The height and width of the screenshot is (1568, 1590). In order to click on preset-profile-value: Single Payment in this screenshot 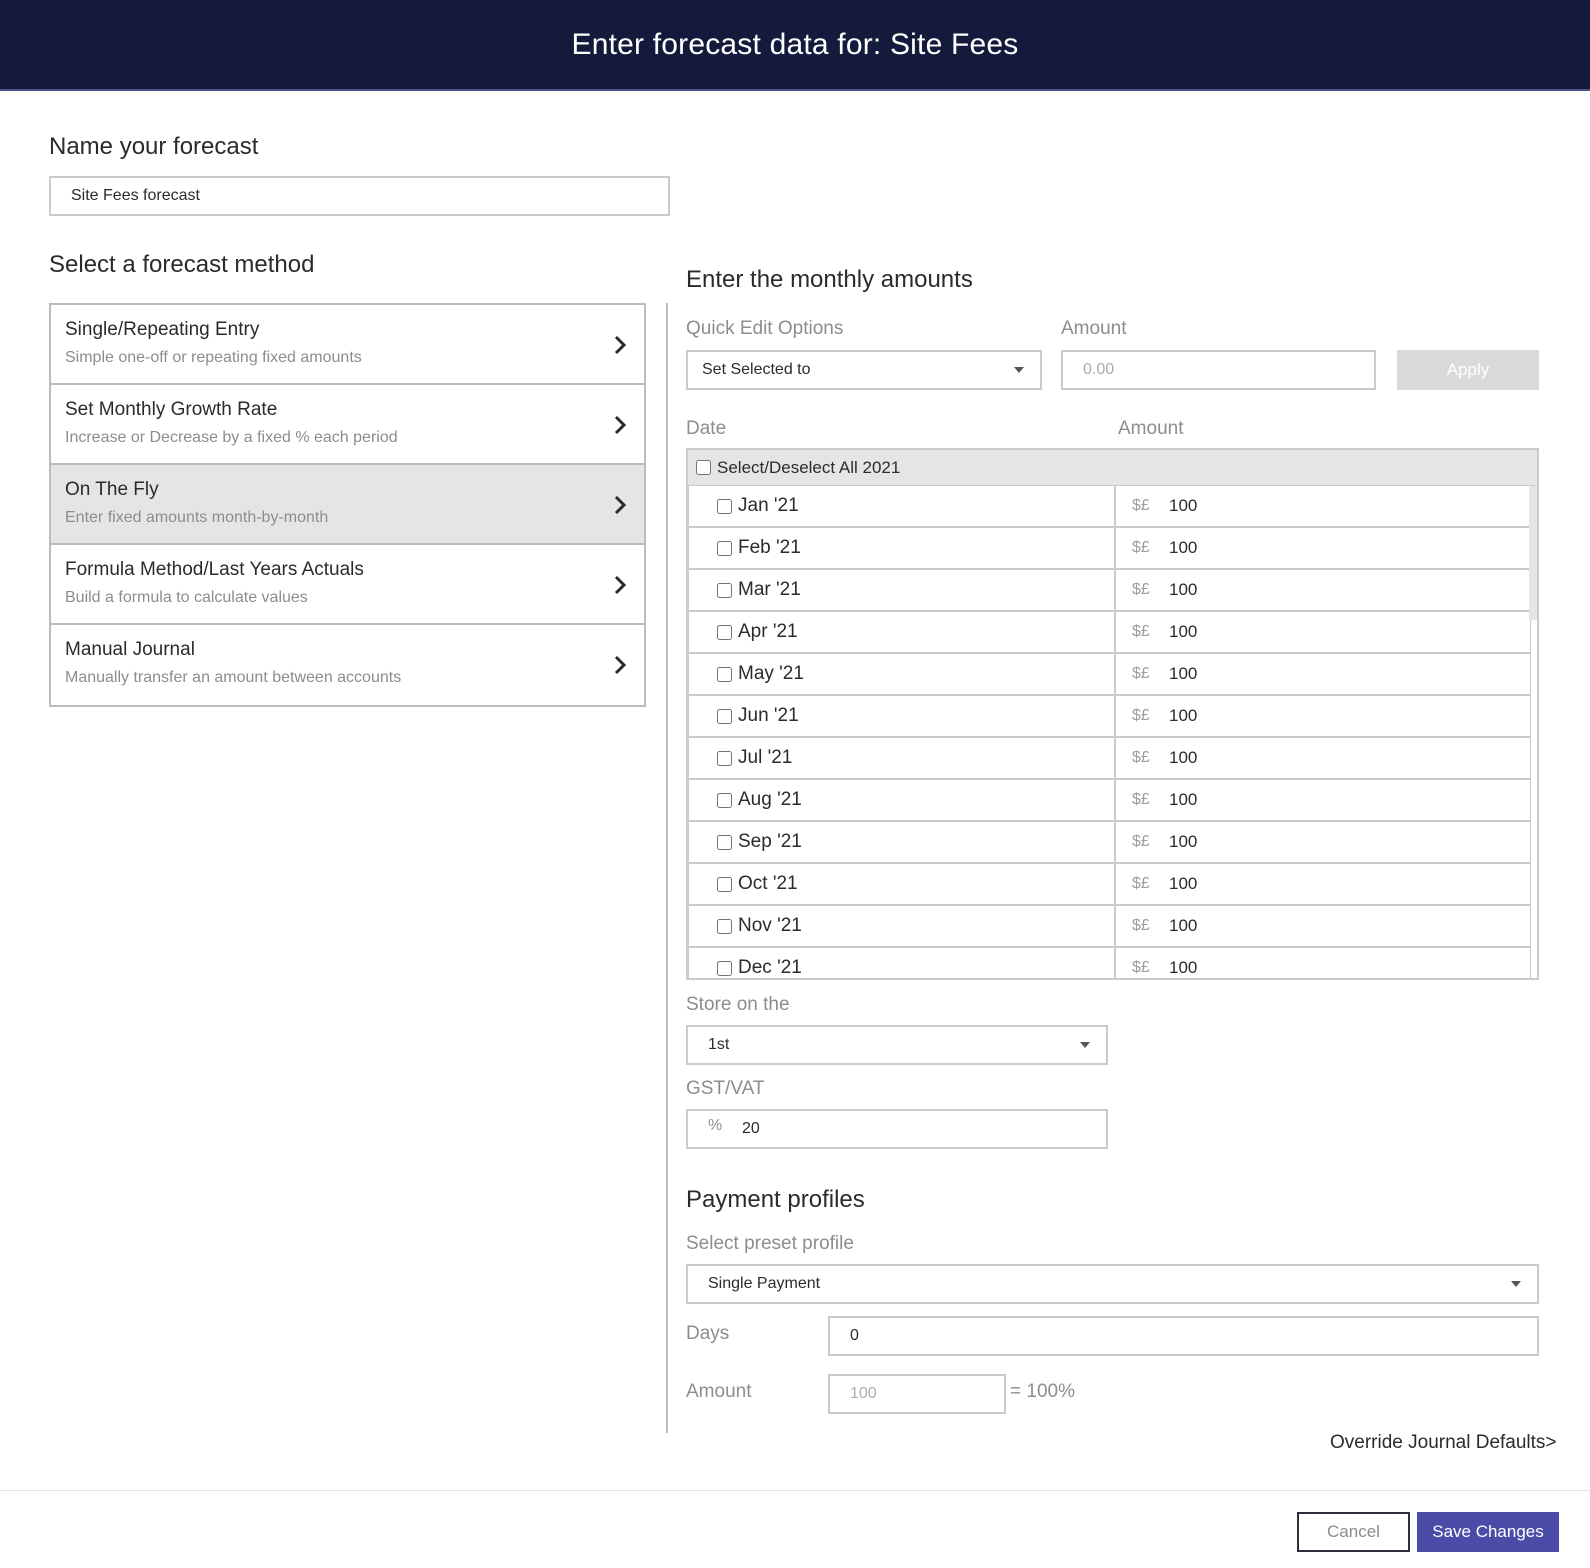, I will do `click(764, 1283)`.